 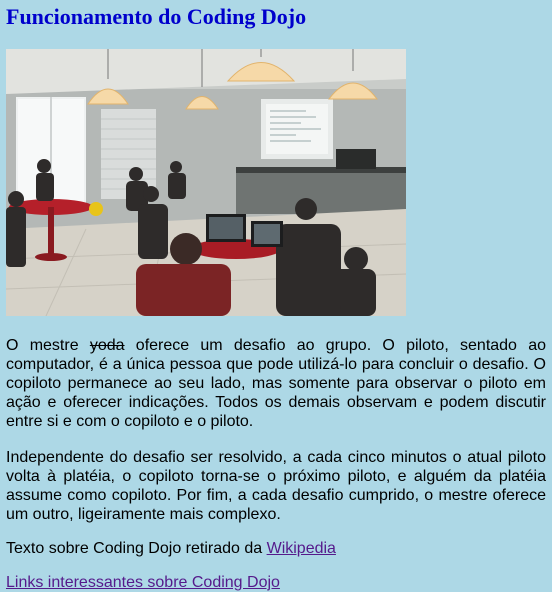 I want to click on links-paragraph: Links interessantes sobre Coding Dojo, so click(x=276, y=582).